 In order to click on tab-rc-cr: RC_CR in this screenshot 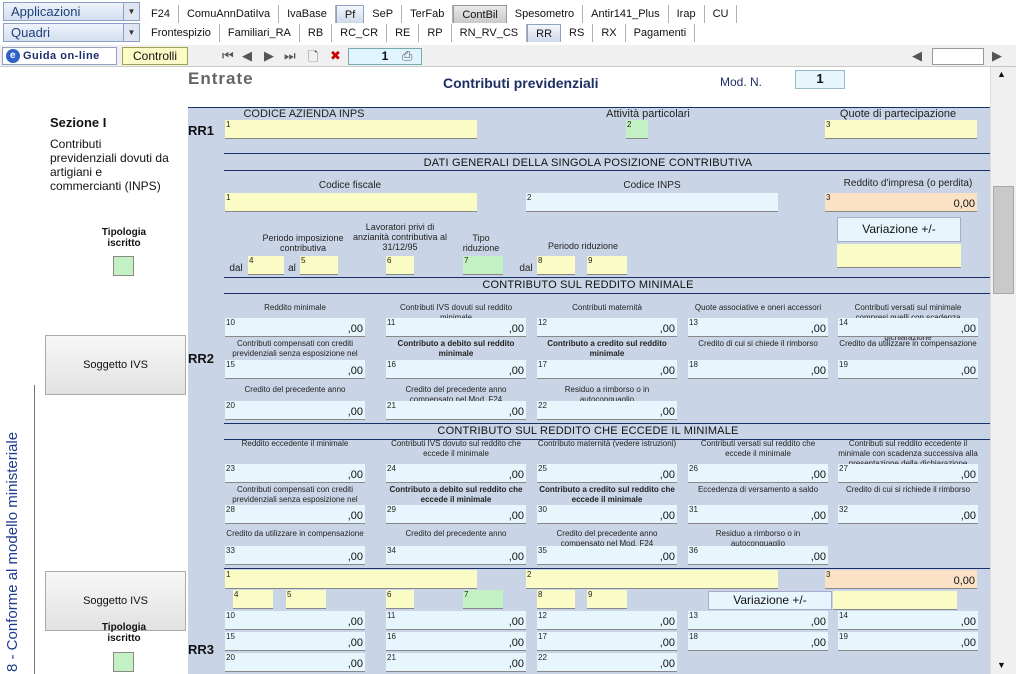, I will do `click(360, 33)`.